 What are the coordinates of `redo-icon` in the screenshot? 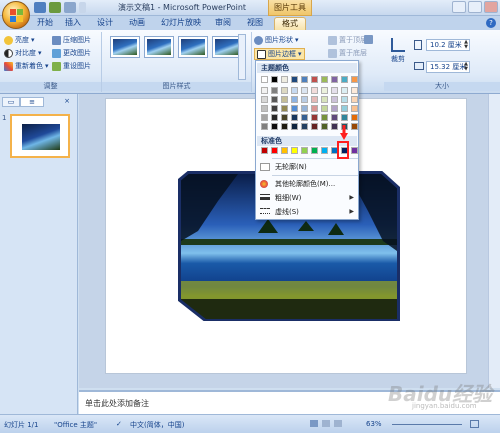 It's located at (70, 7).